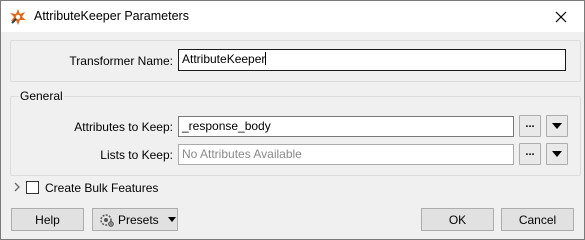 This screenshot has height=240, width=585. I want to click on app-logo-icon, so click(18, 17).